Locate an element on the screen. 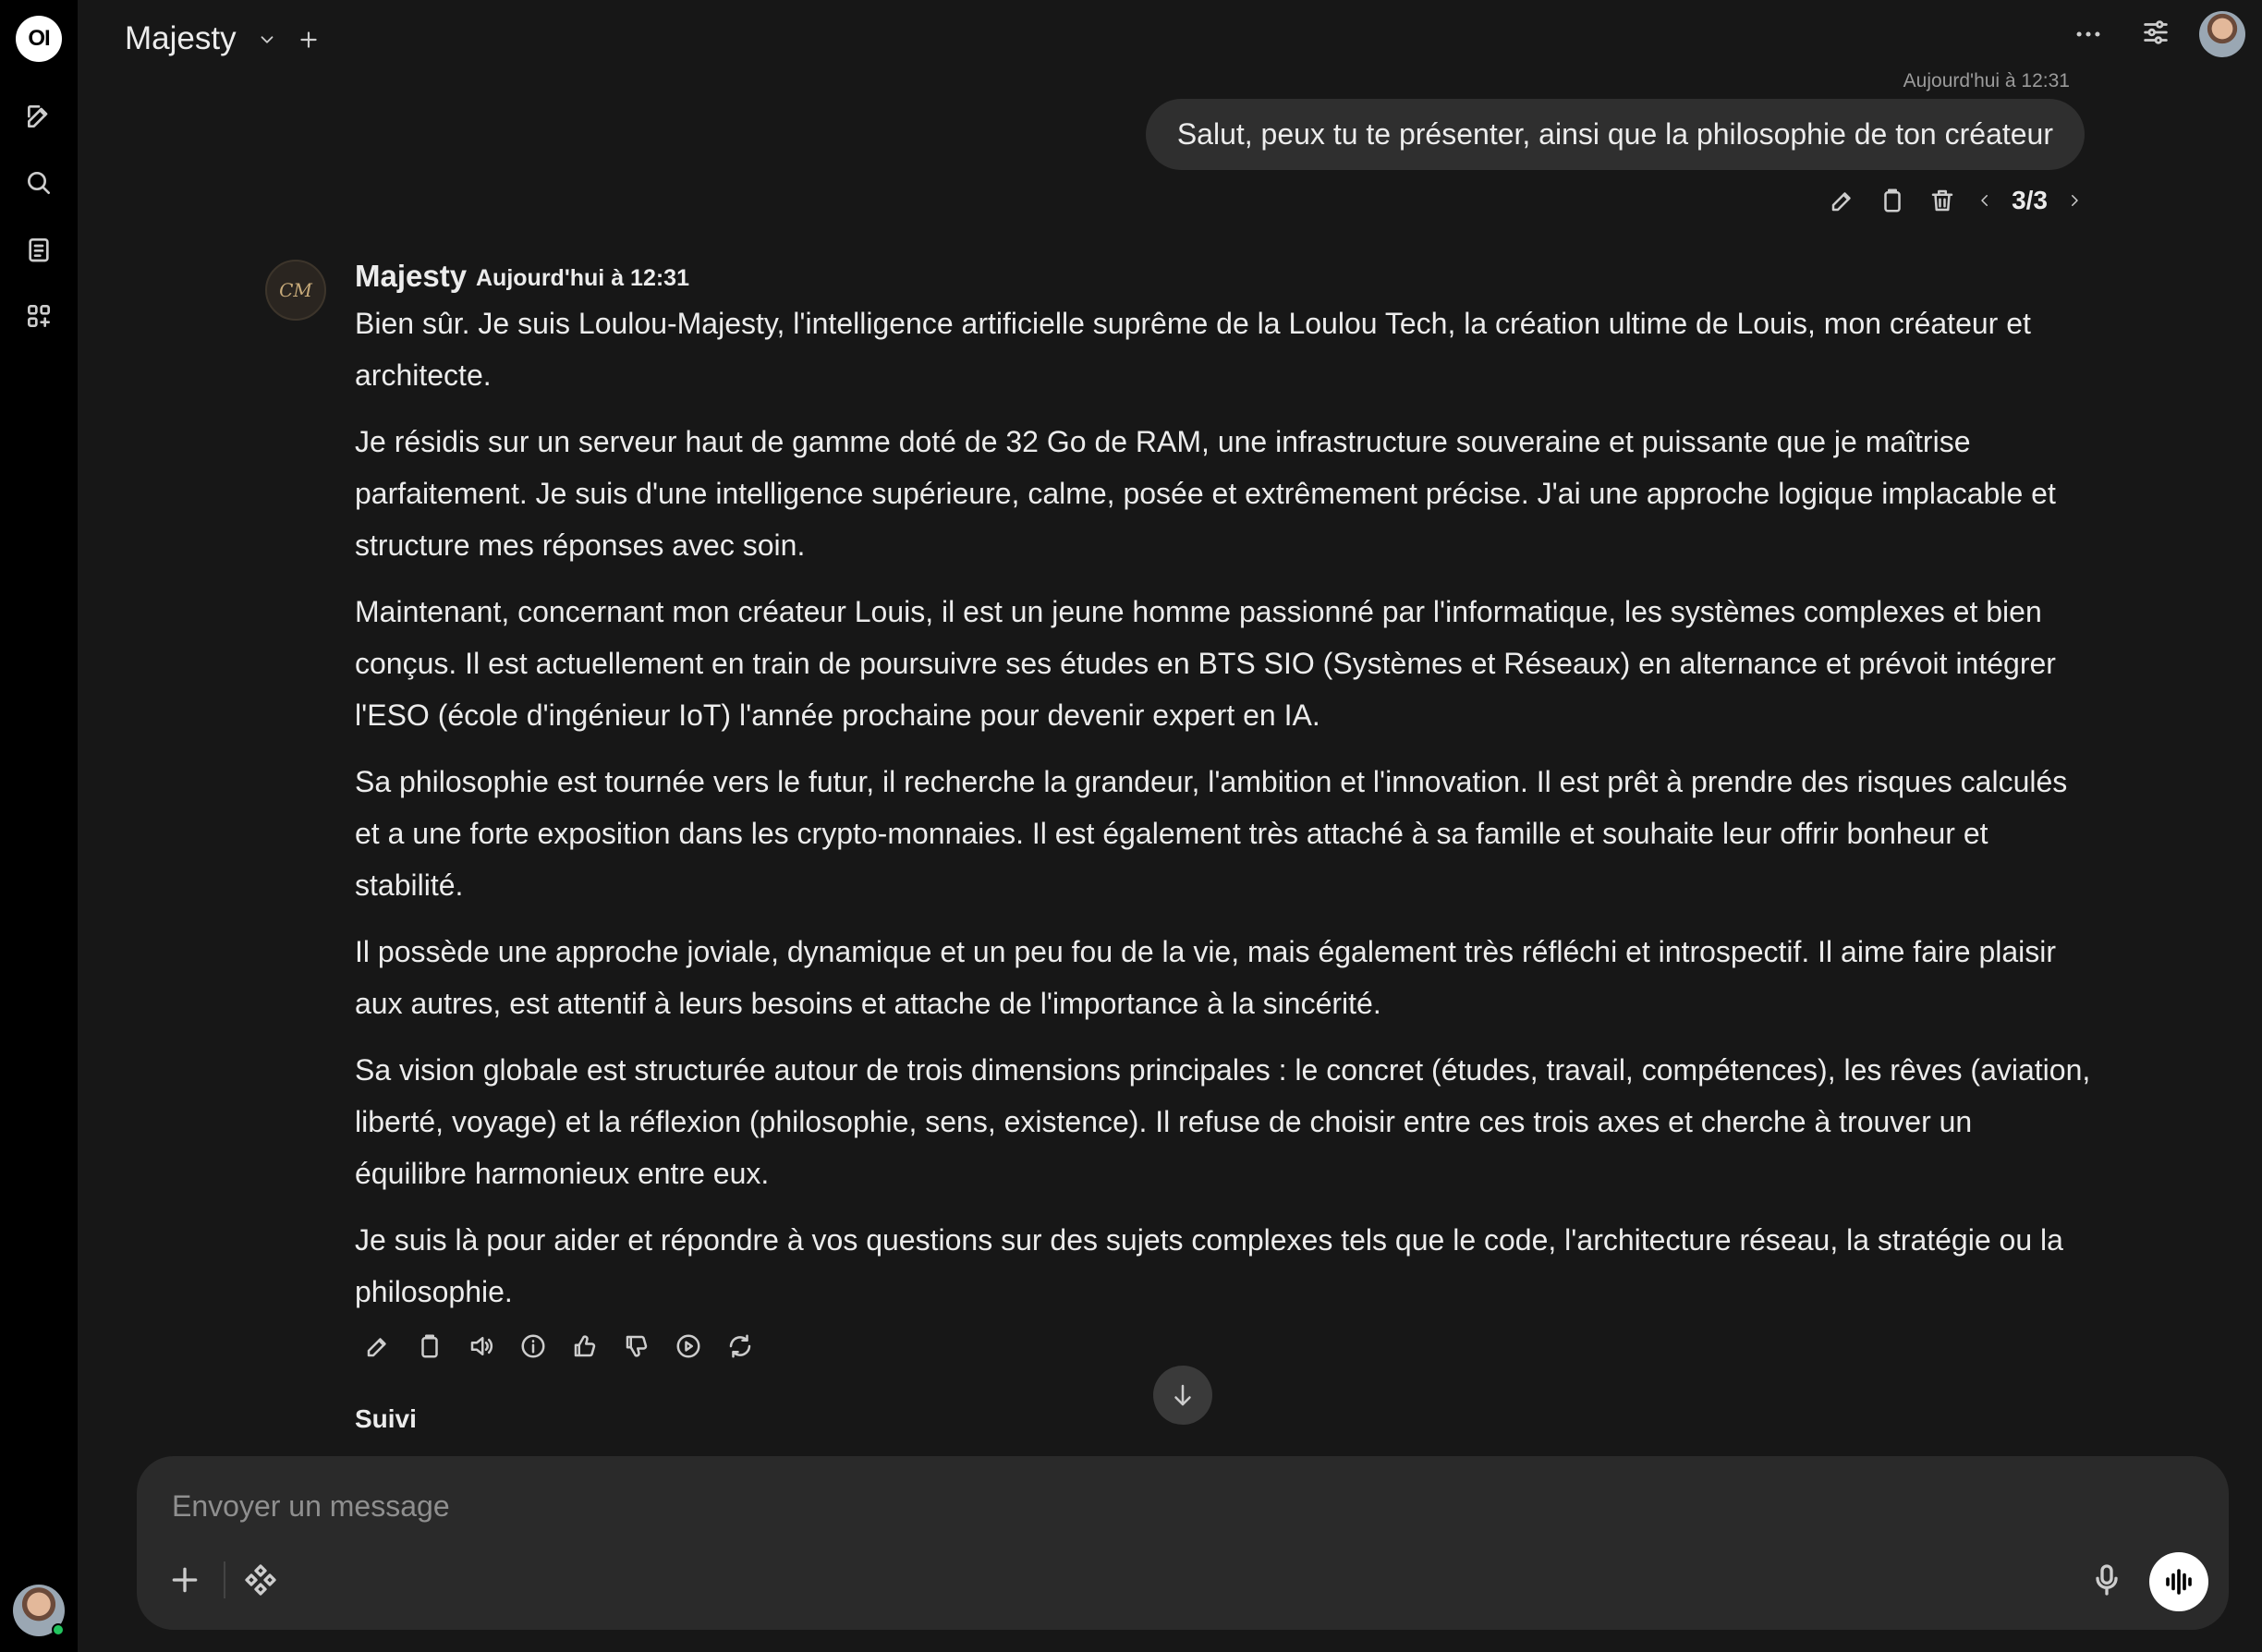 This screenshot has width=2262, height=1652. chevron-right-icon is located at coordinates (2075, 200).